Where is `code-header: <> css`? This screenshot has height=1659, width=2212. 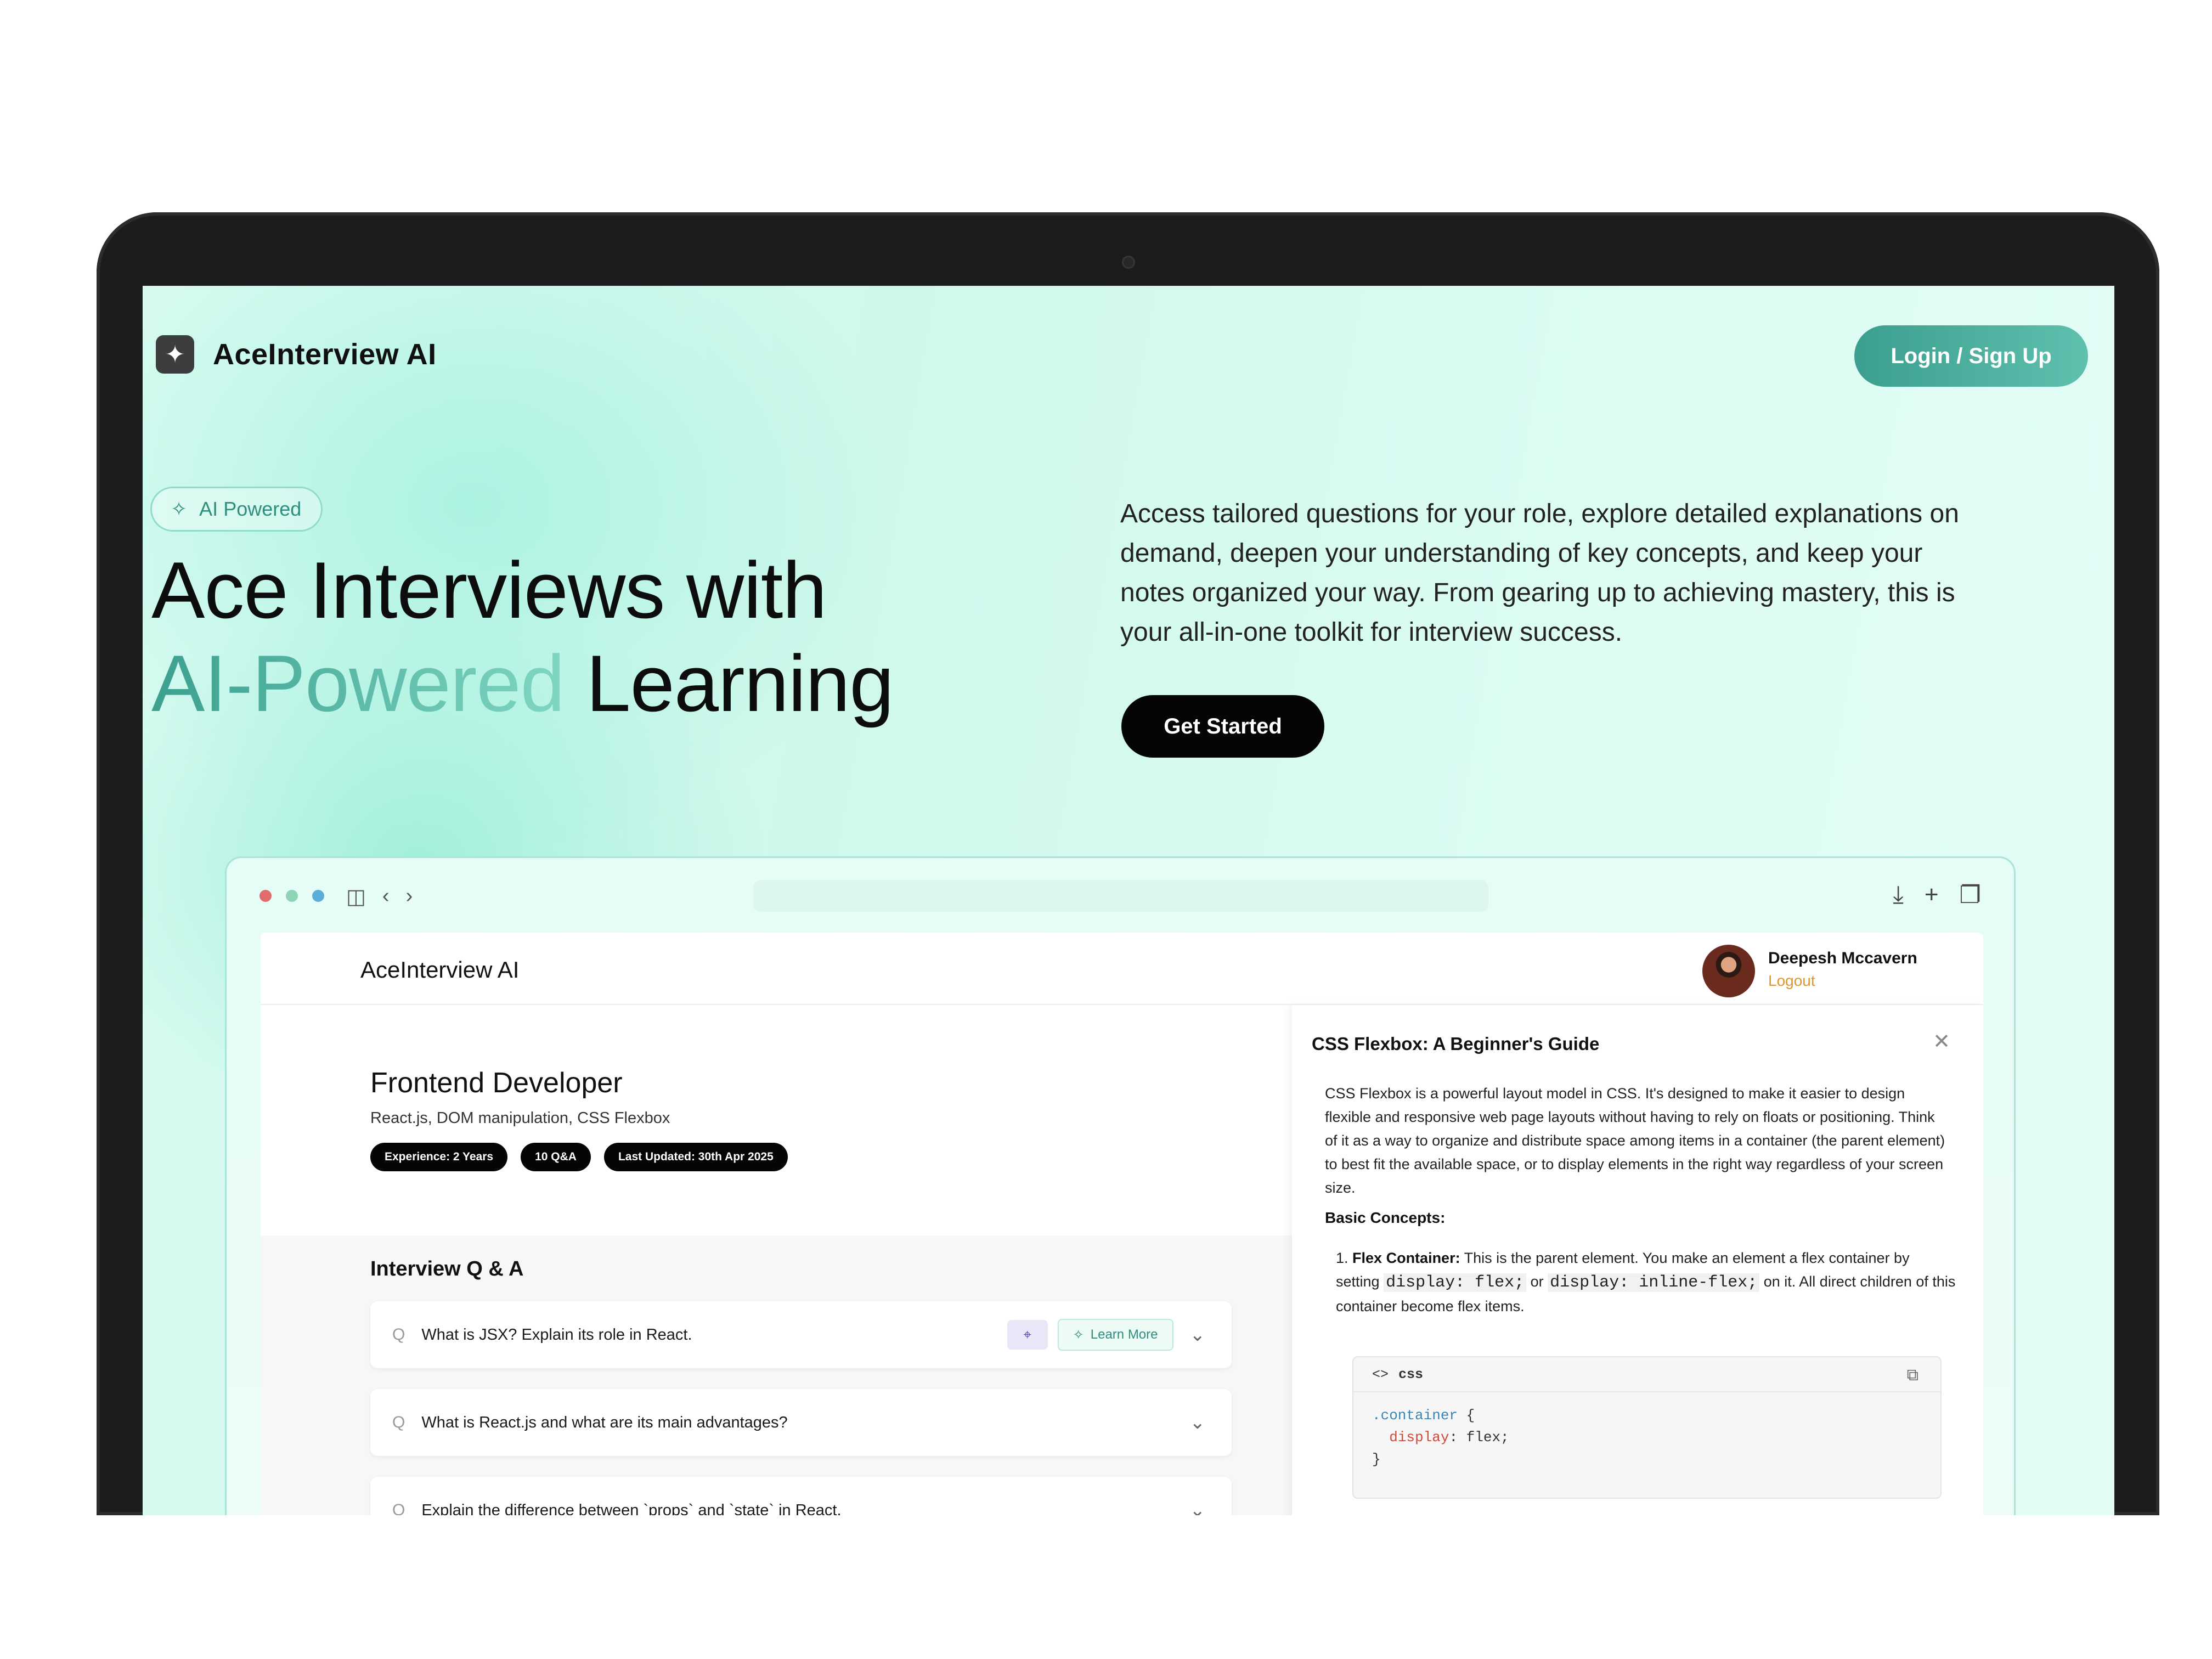
code-header: <> css is located at coordinates (1647, 1375).